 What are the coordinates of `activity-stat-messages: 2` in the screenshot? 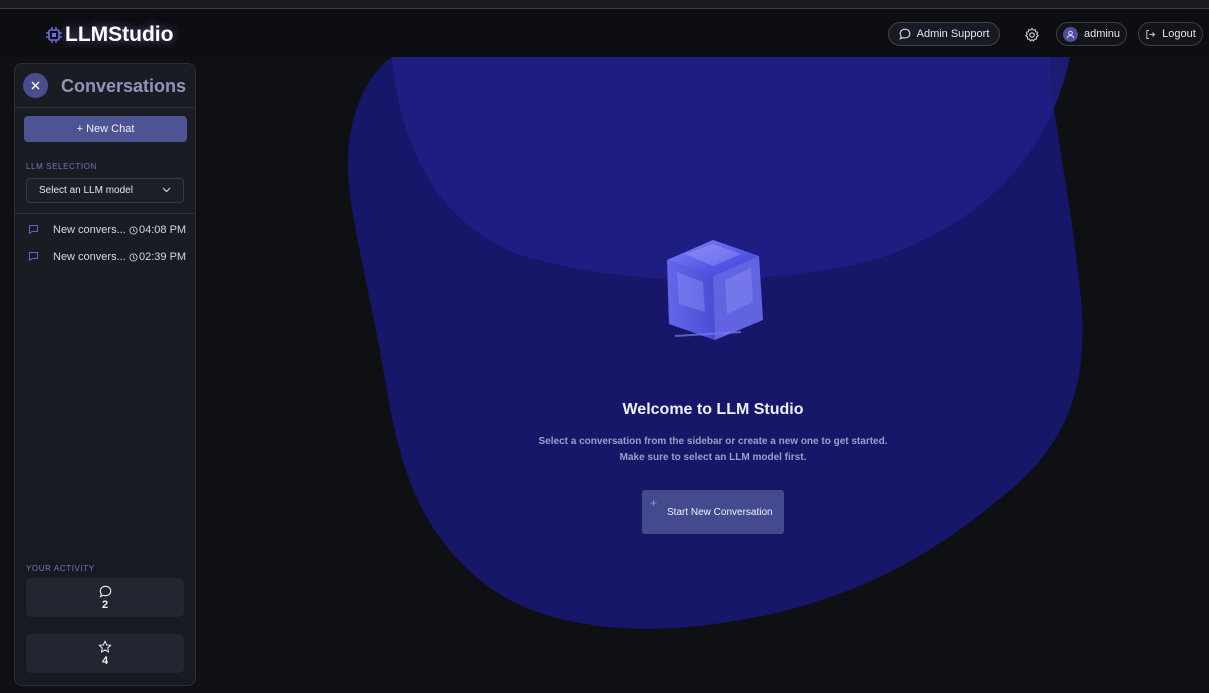 It's located at (105, 597).